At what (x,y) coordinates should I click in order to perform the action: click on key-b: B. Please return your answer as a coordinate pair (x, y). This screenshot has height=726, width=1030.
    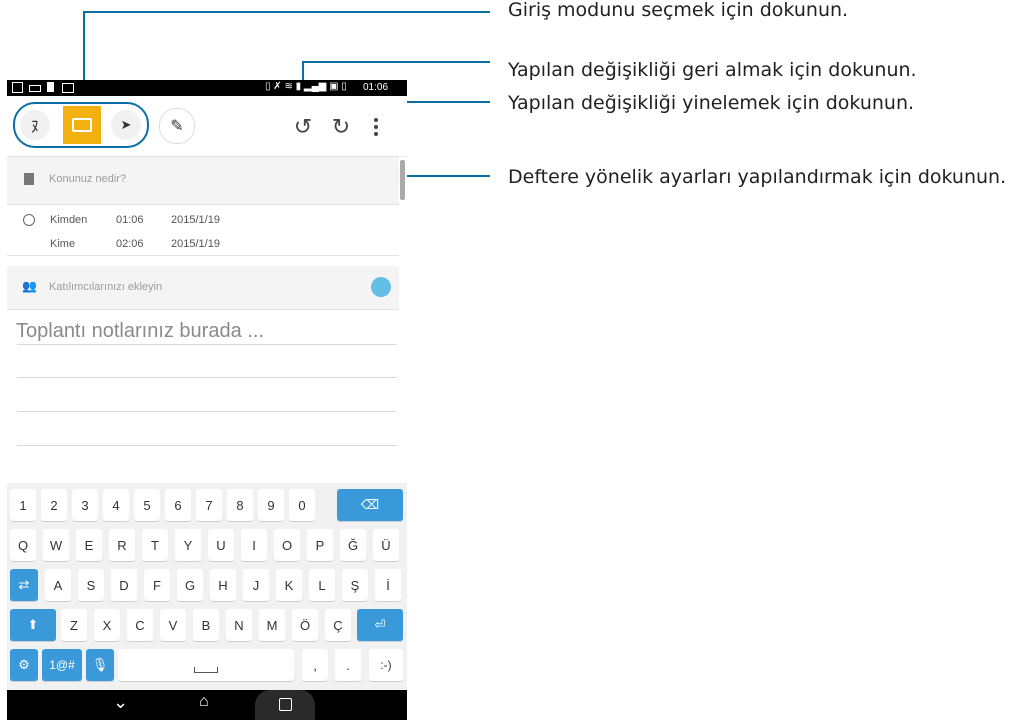
    Looking at the image, I should click on (206, 625).